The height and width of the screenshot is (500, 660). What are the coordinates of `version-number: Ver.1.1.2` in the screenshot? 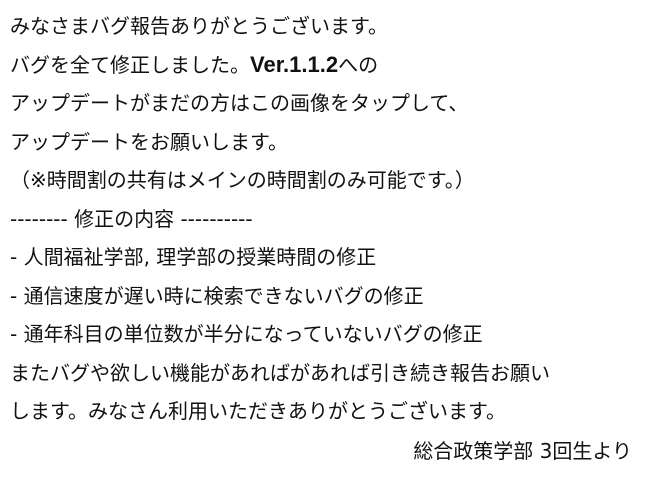 It's located at (294, 64).